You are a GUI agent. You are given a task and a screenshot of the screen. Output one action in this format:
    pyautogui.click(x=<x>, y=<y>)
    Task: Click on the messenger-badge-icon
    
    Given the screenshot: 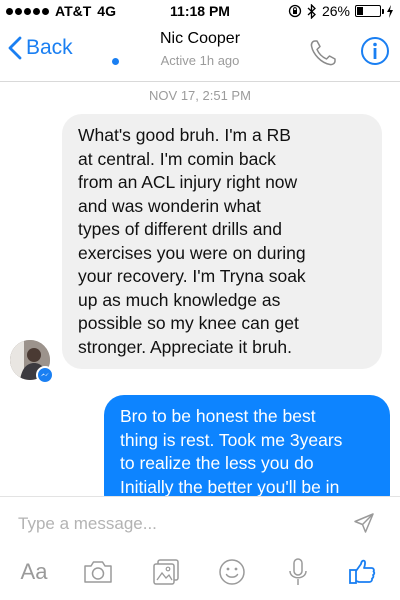 What is the action you would take?
    pyautogui.click(x=45, y=375)
    